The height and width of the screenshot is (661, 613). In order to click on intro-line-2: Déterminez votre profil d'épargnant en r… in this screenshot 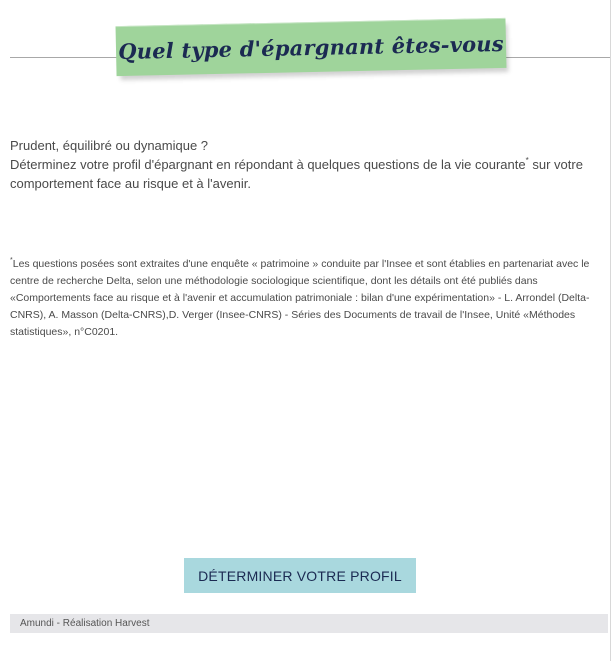, I will do `click(307, 174)`.